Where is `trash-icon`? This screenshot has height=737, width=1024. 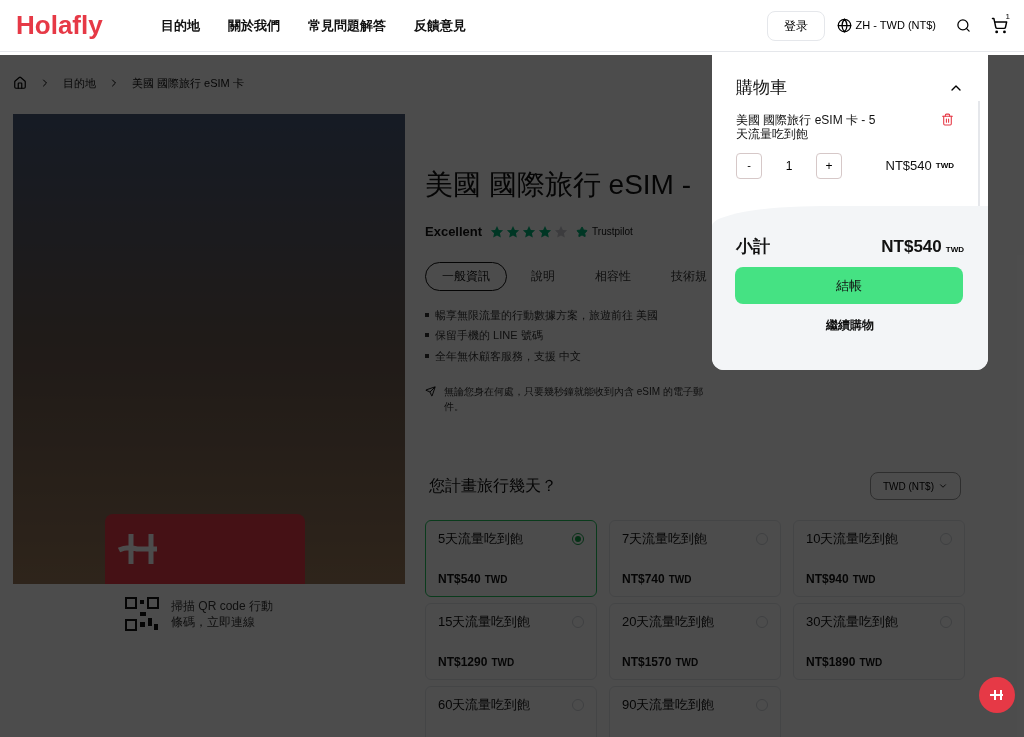
trash-icon is located at coordinates (947, 119).